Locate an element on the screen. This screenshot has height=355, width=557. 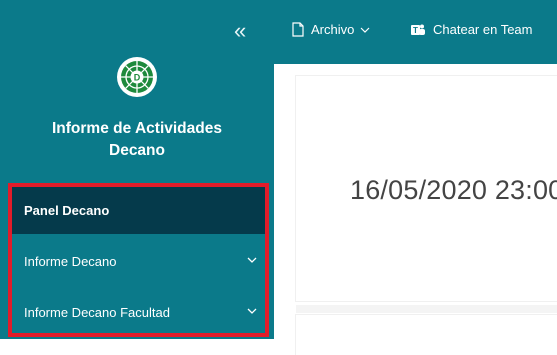
sidebar-item-informe-decano: Informe Decano is located at coordinates (138, 261).